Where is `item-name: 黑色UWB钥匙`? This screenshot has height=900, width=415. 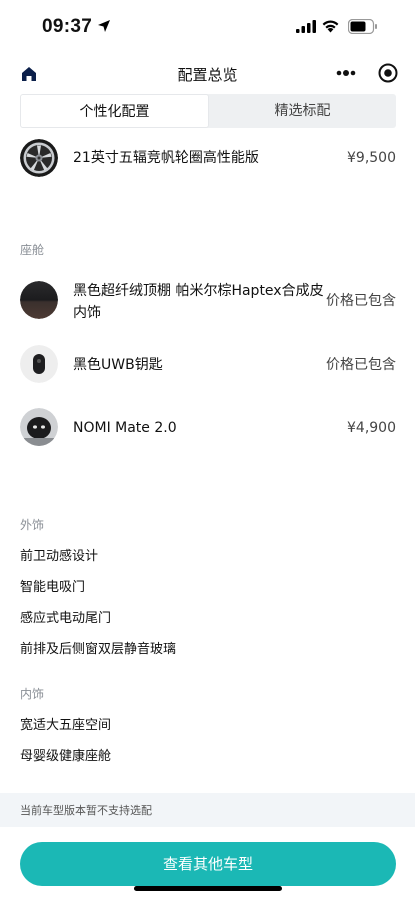
item-name: 黑色UWB钥匙 is located at coordinates (118, 365).